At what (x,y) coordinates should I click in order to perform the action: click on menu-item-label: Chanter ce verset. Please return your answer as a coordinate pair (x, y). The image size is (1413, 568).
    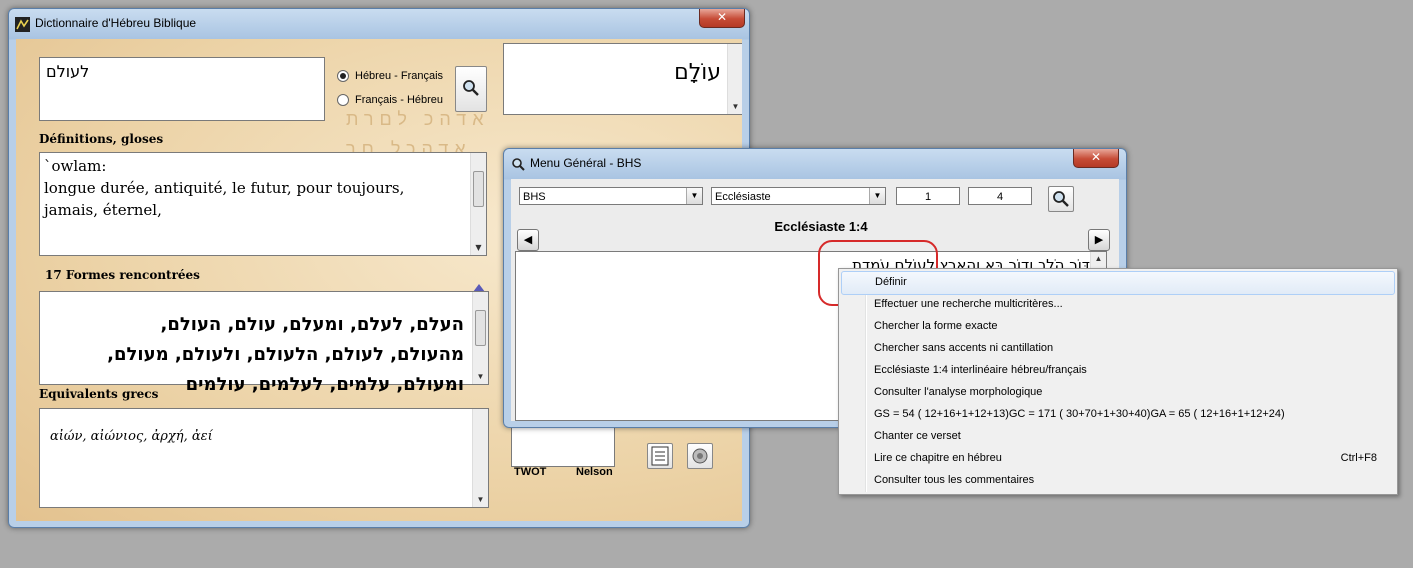
    Looking at the image, I should click on (917, 436).